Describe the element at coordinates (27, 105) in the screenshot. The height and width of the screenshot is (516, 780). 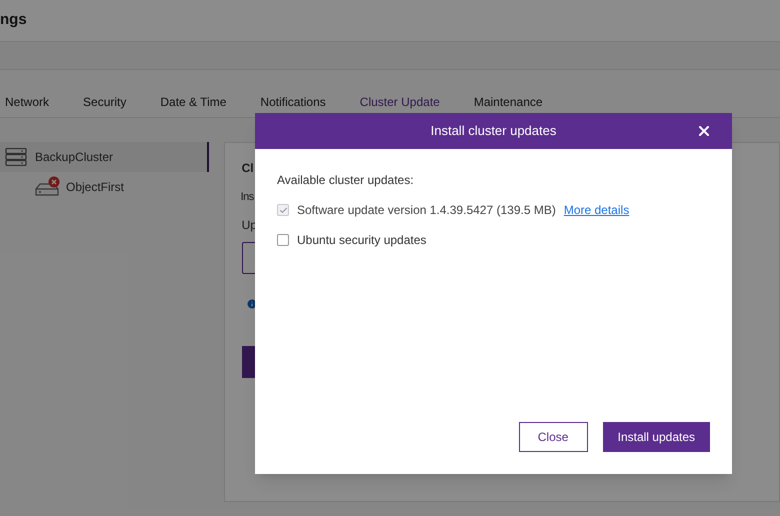
I see `tab: Network` at that location.